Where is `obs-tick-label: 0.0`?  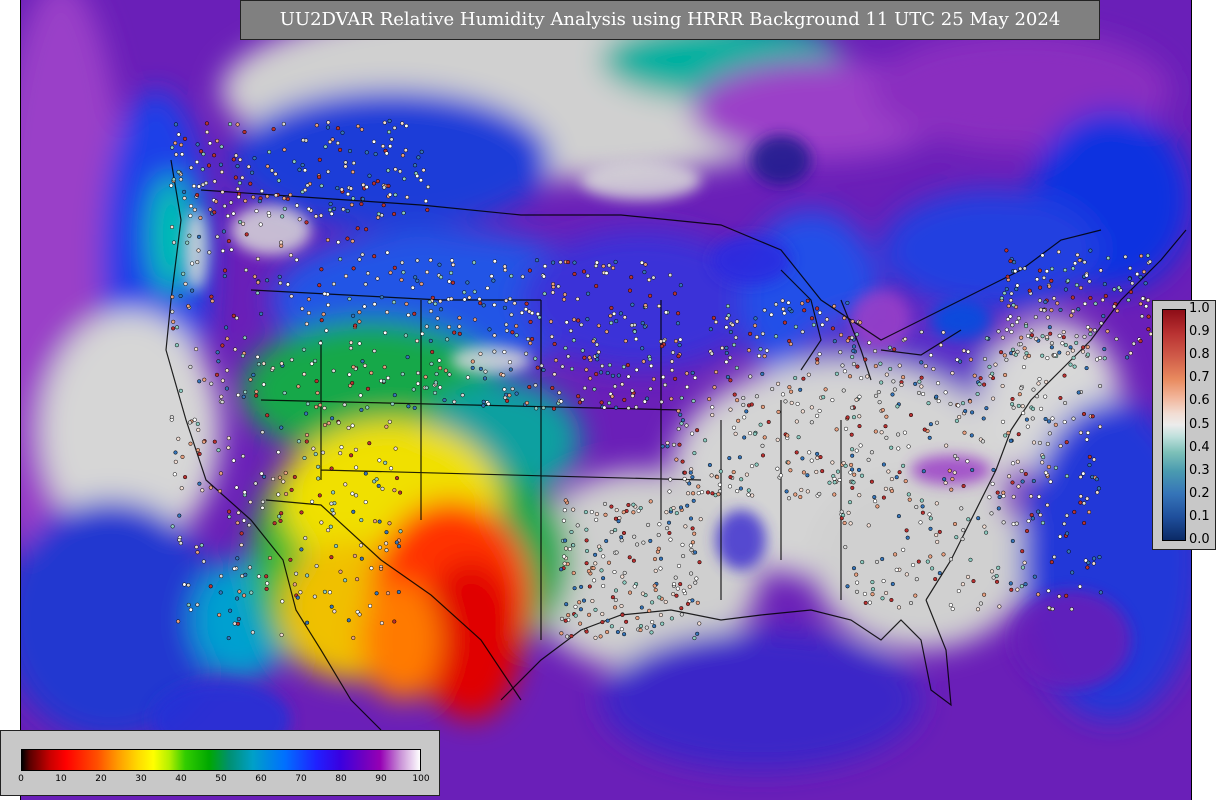 obs-tick-label: 0.0 is located at coordinates (1199, 539).